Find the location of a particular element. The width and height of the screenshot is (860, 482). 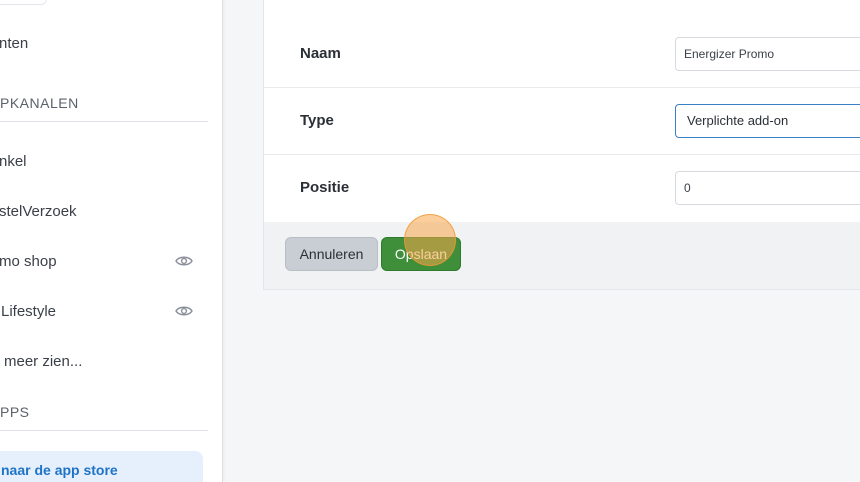

sidebar-item-channel-4: Lifestyle is located at coordinates (104, 311).